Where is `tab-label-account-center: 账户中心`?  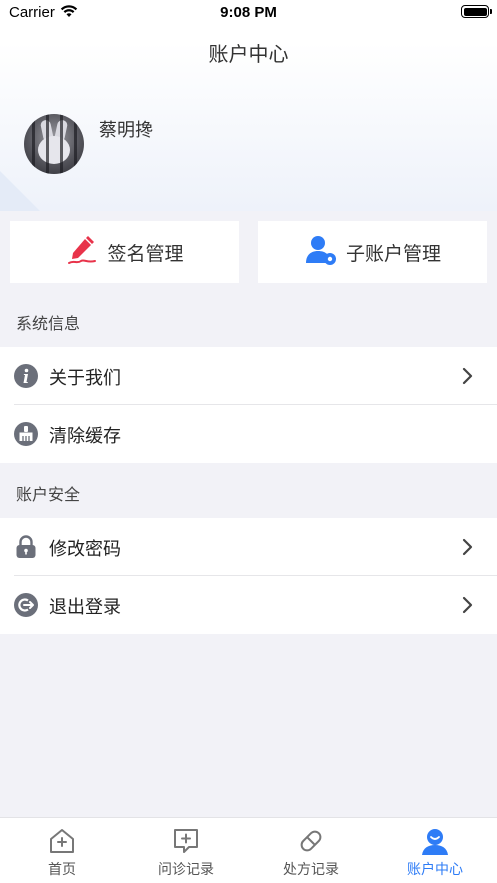 tab-label-account-center: 账户中心 is located at coordinates (435, 870).